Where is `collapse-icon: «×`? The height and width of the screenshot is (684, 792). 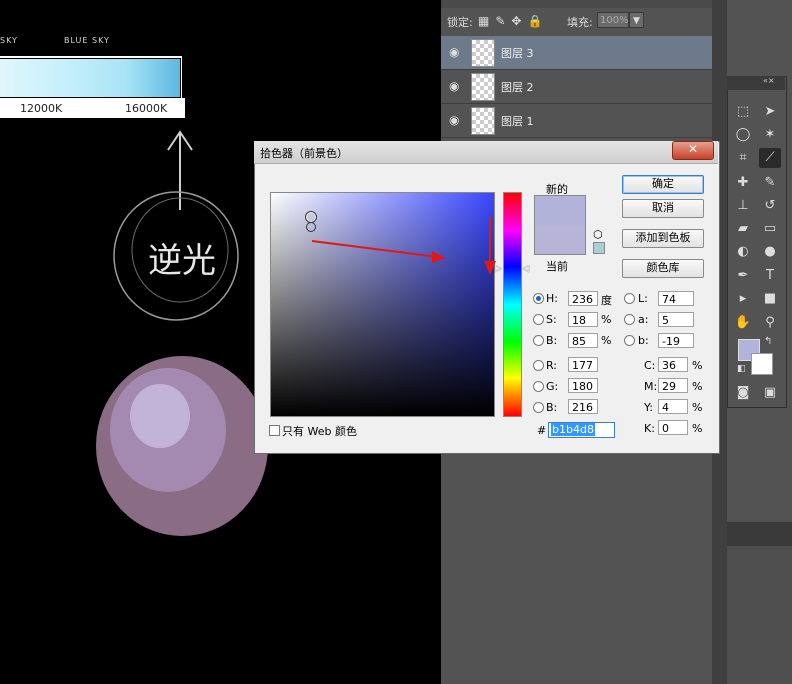 collapse-icon: «× is located at coordinates (769, 80).